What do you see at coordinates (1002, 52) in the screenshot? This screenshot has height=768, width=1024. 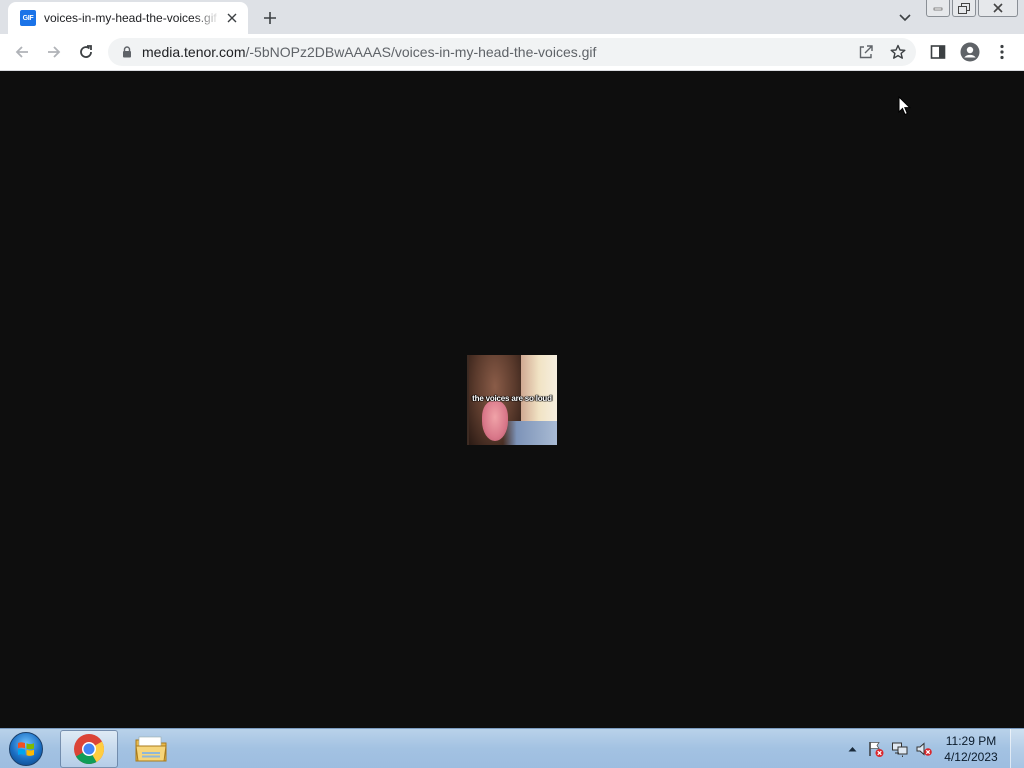 I see `kebab-menu-icon` at bounding box center [1002, 52].